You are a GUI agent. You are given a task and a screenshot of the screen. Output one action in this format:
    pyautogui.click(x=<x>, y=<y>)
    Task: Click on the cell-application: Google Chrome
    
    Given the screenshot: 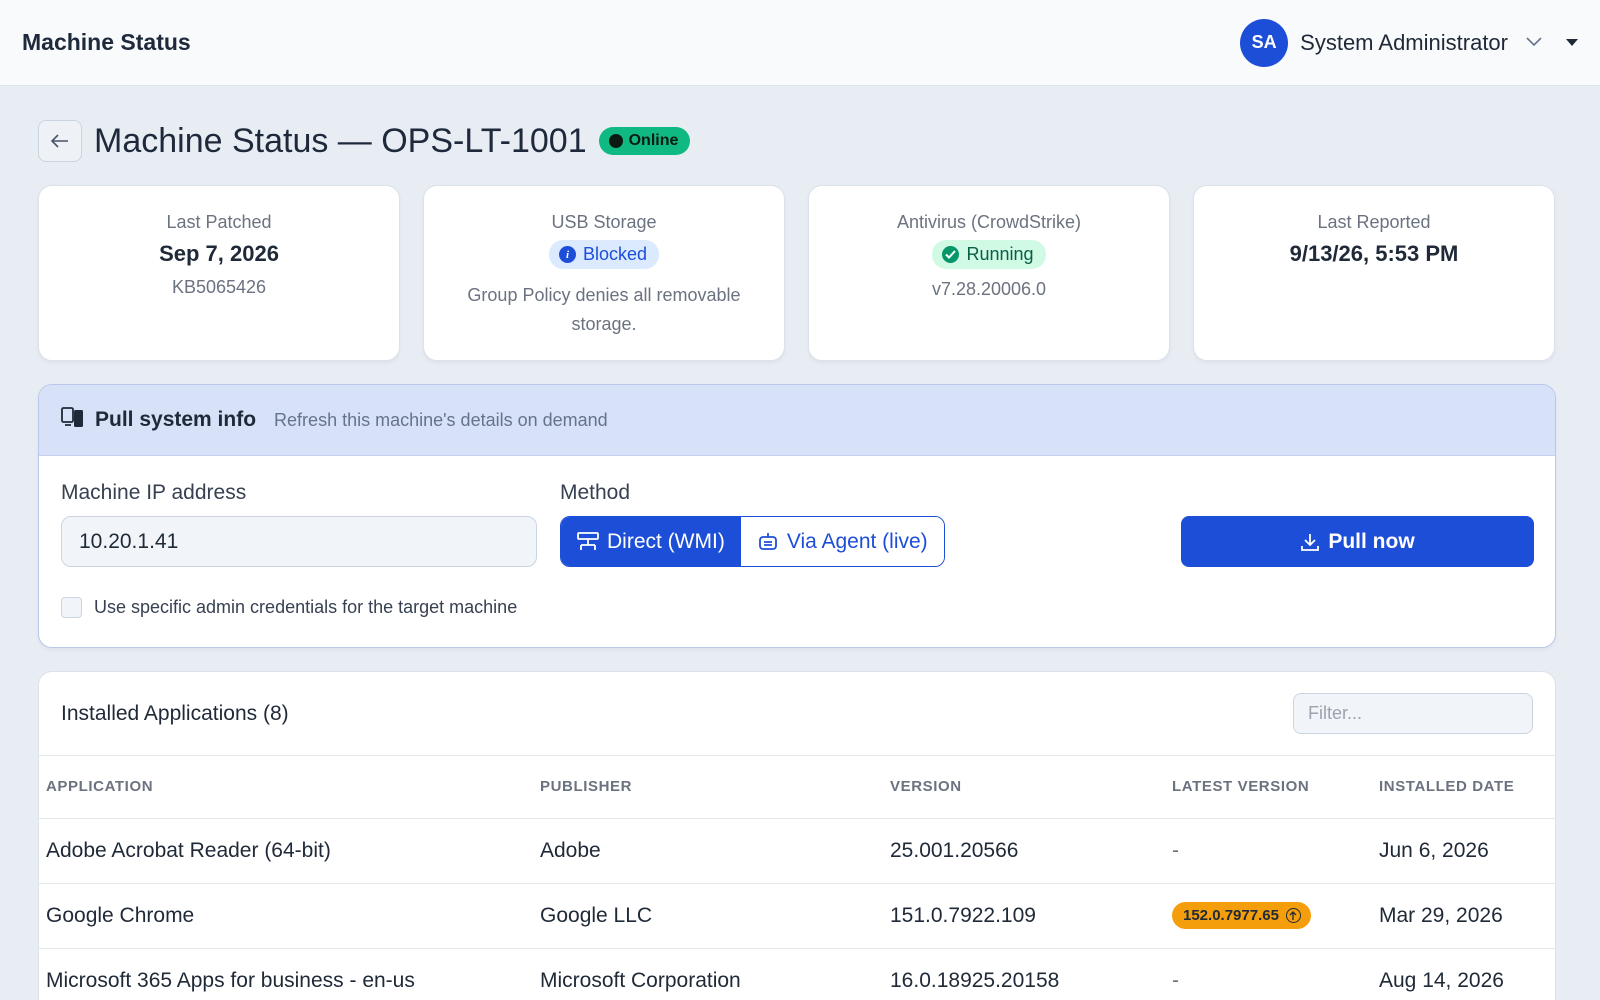 What is the action you would take?
    pyautogui.click(x=286, y=916)
    